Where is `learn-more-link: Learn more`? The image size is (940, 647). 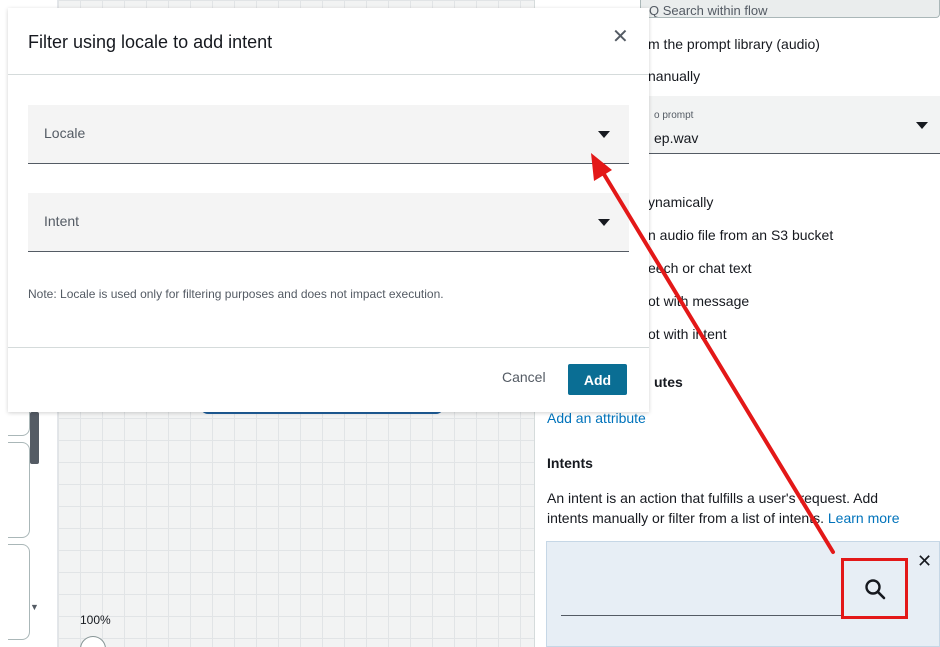
learn-more-link: Learn more is located at coordinates (864, 518).